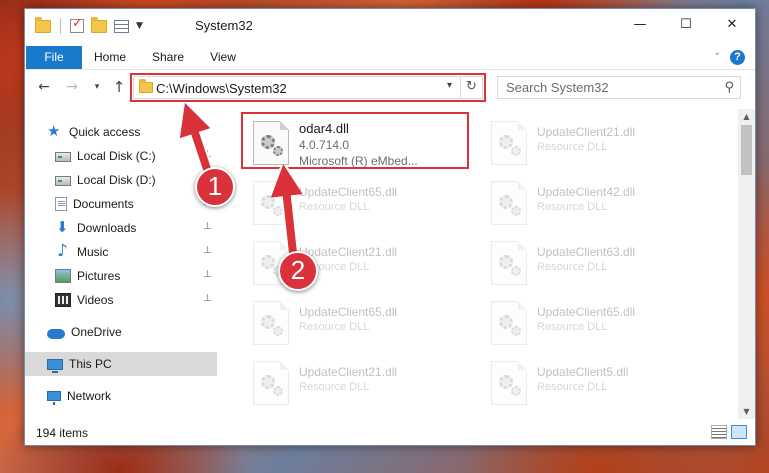 The width and height of the screenshot is (769, 473). I want to click on ribbon-right-controls: ˅ ?, so click(730, 57).